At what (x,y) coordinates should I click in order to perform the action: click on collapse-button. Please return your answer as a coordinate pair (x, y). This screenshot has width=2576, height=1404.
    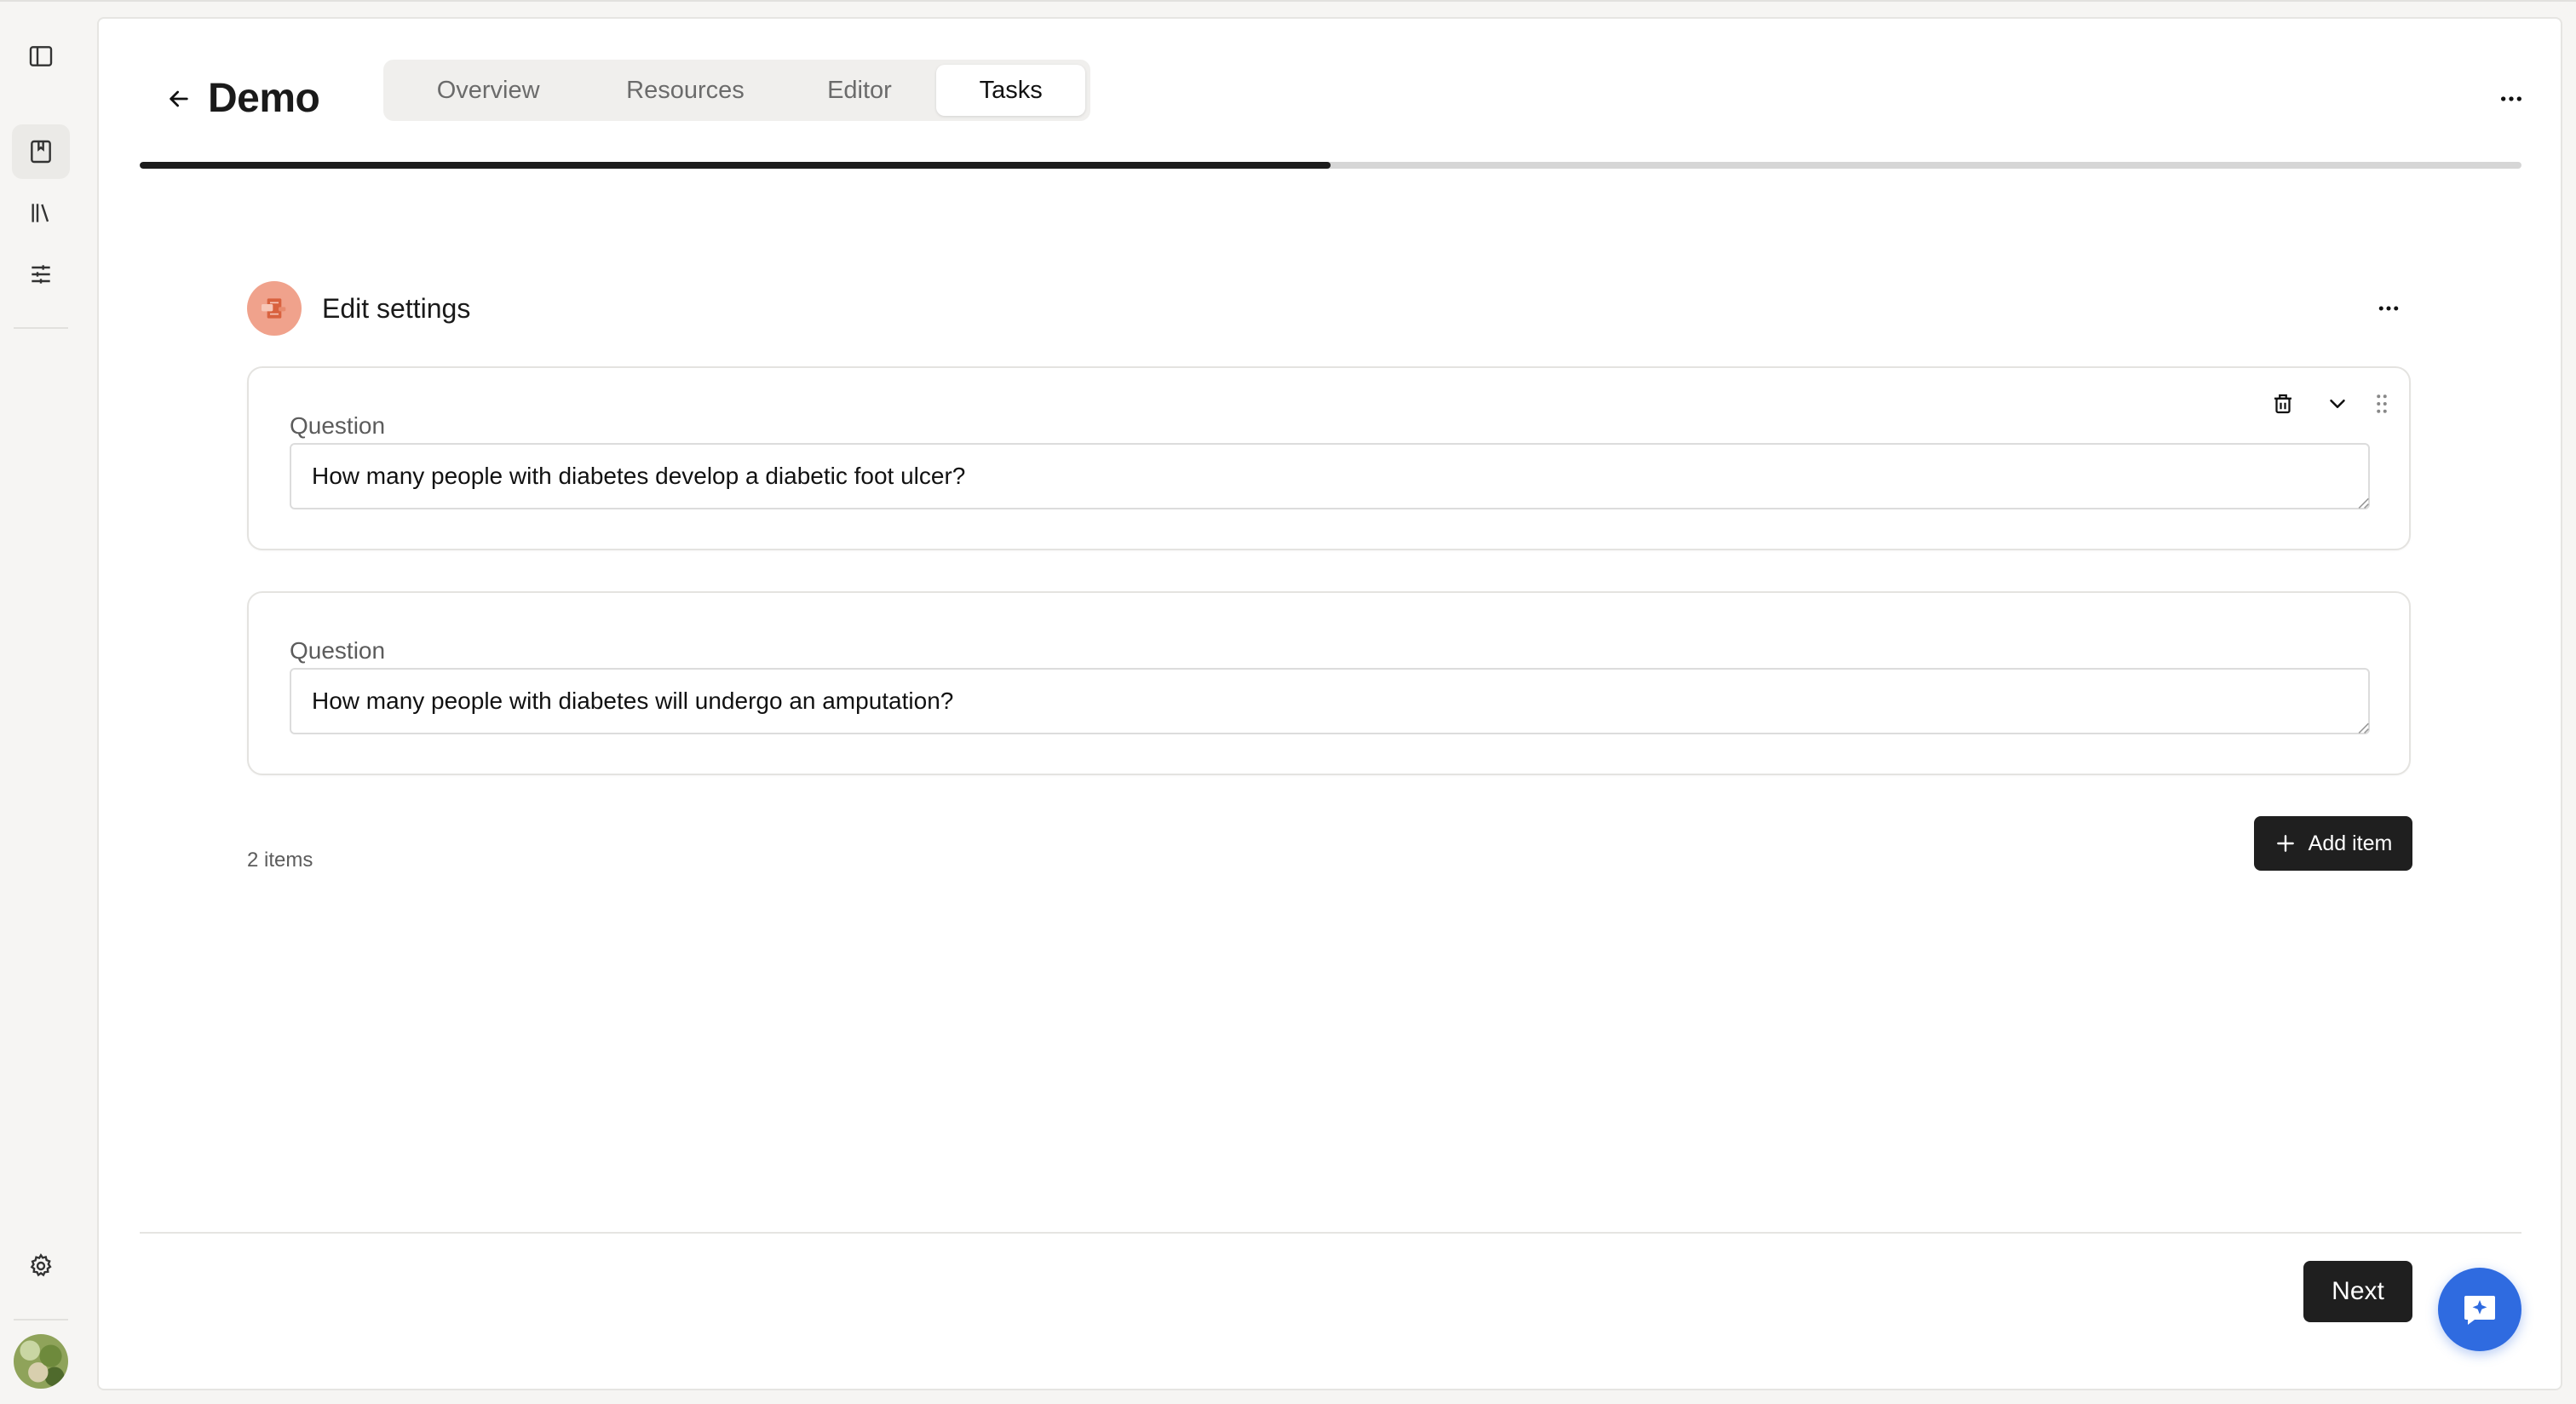
    Looking at the image, I should click on (2337, 404).